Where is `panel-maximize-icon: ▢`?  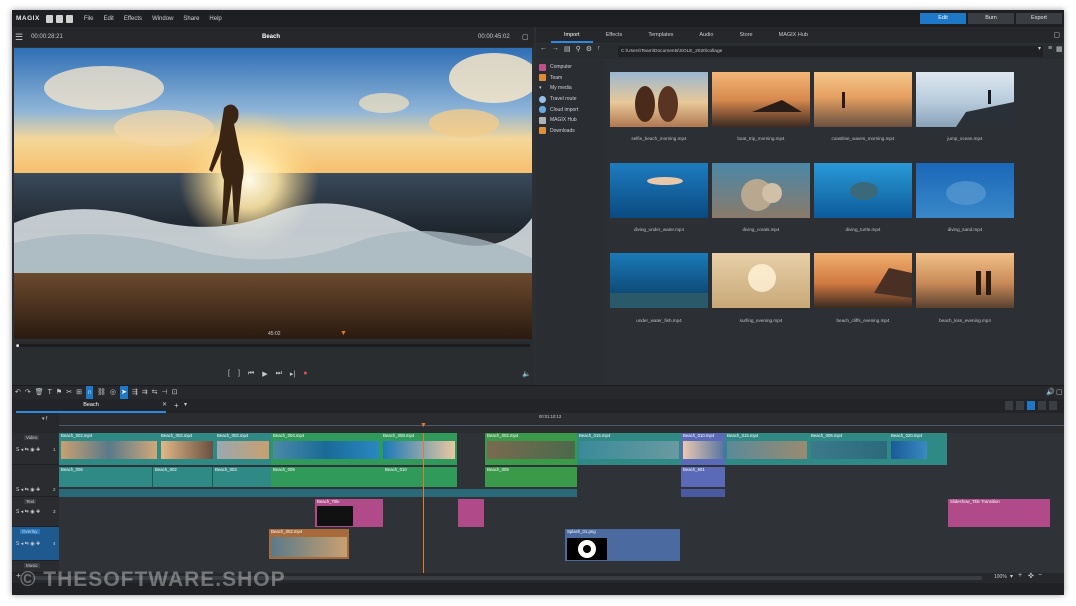
panel-maximize-icon: ▢ is located at coordinates (1056, 35).